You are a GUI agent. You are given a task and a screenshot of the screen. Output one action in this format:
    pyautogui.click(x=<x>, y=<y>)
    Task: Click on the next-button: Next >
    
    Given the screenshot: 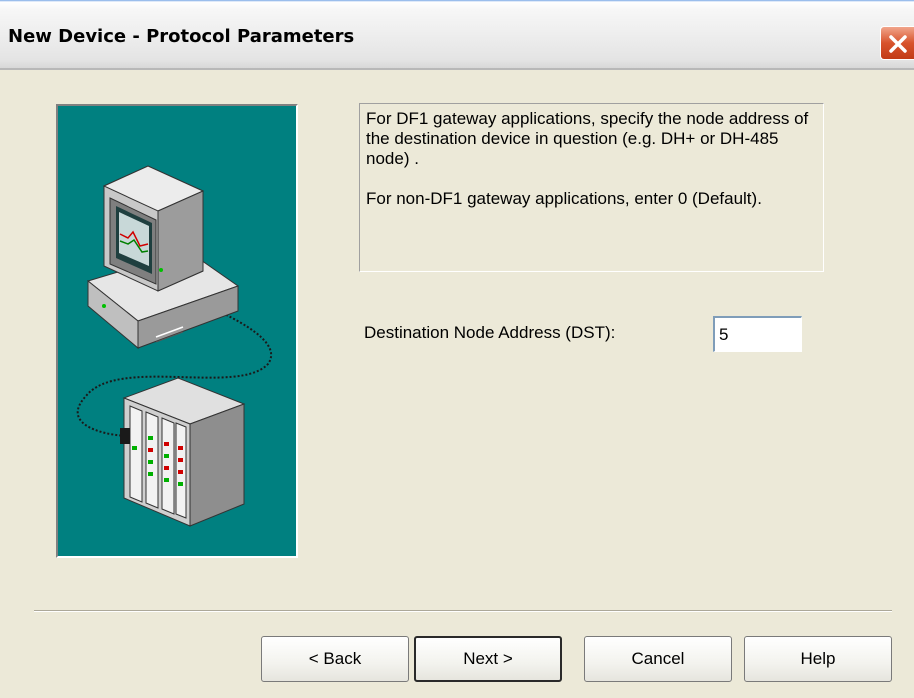 What is the action you would take?
    pyautogui.click(x=488, y=659)
    